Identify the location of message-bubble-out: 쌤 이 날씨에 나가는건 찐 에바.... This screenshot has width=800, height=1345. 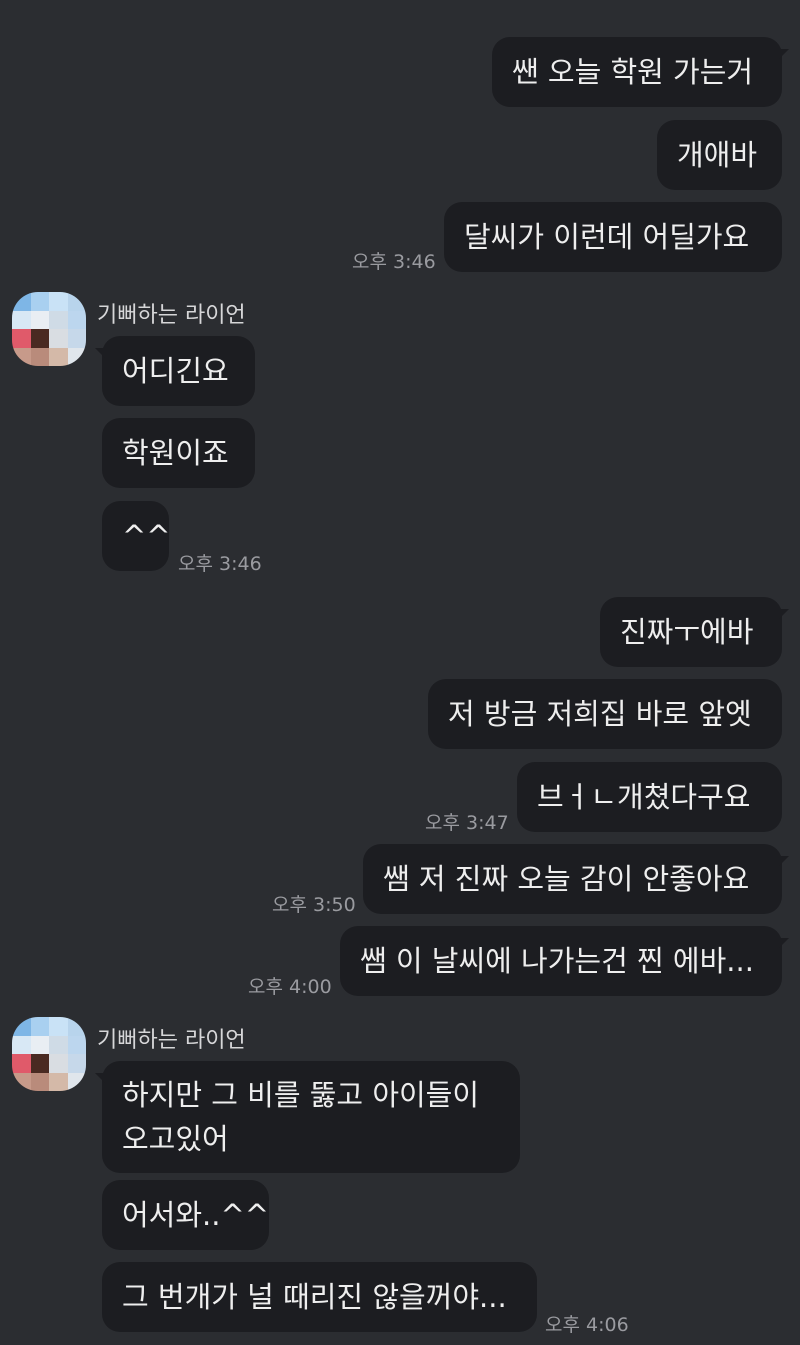
(564, 961).